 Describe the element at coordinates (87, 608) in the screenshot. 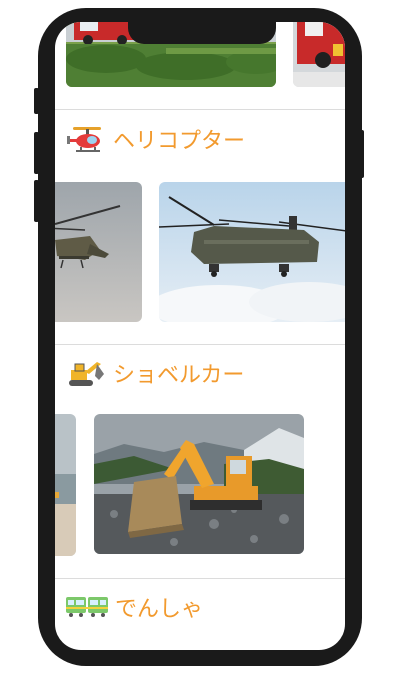

I see `train-icon` at that location.